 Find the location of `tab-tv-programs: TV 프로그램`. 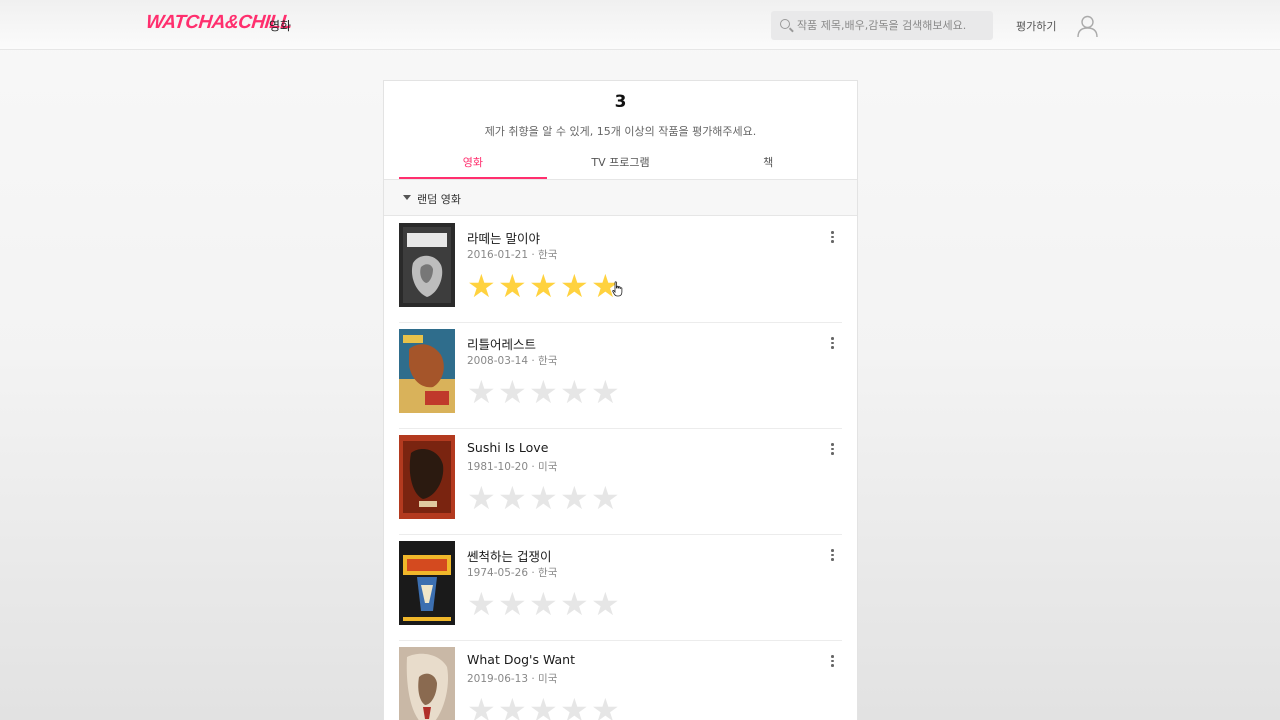

tab-tv-programs: TV 프로그램 is located at coordinates (621, 164).